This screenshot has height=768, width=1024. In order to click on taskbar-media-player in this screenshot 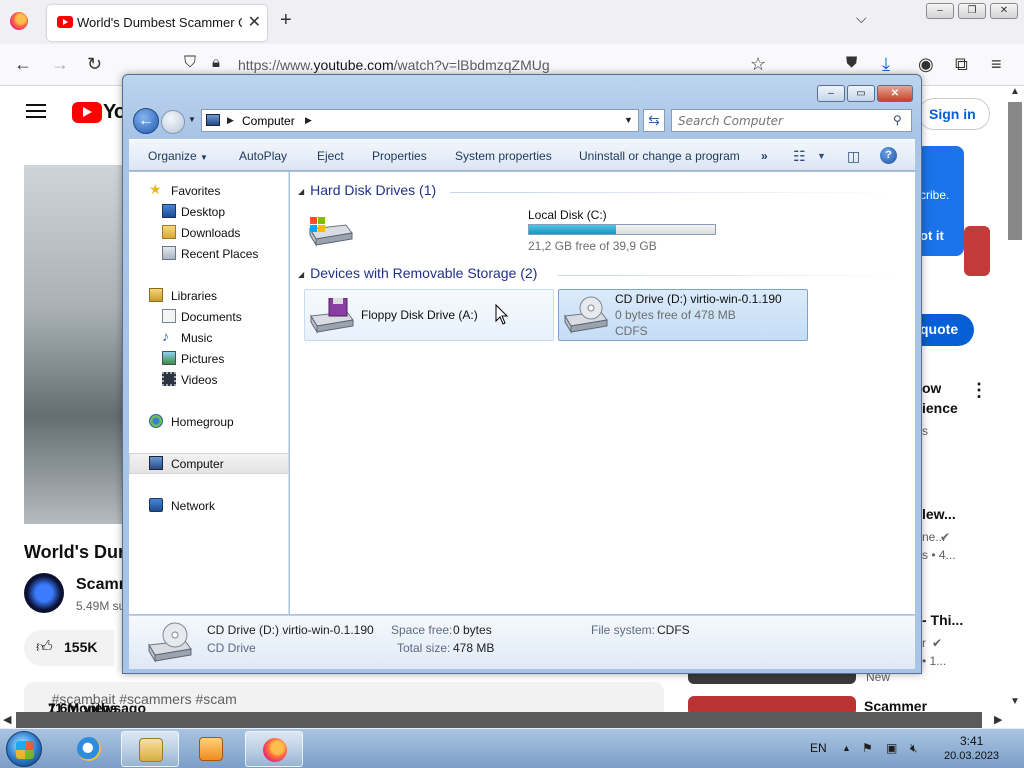, I will do `click(211, 749)`.